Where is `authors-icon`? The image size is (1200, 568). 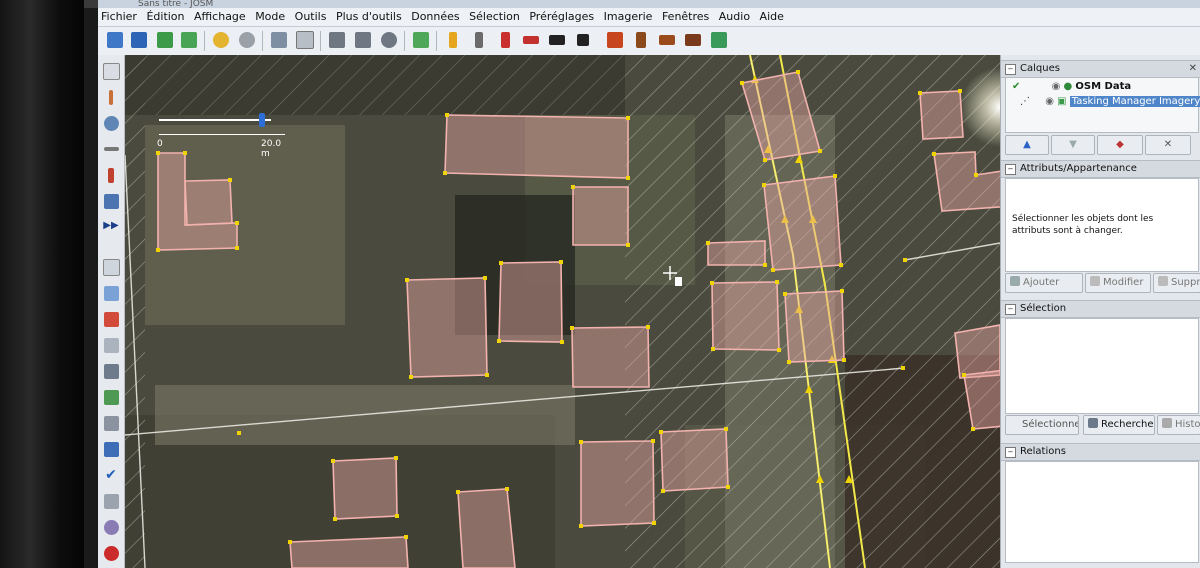
authors-icon is located at coordinates (111, 423).